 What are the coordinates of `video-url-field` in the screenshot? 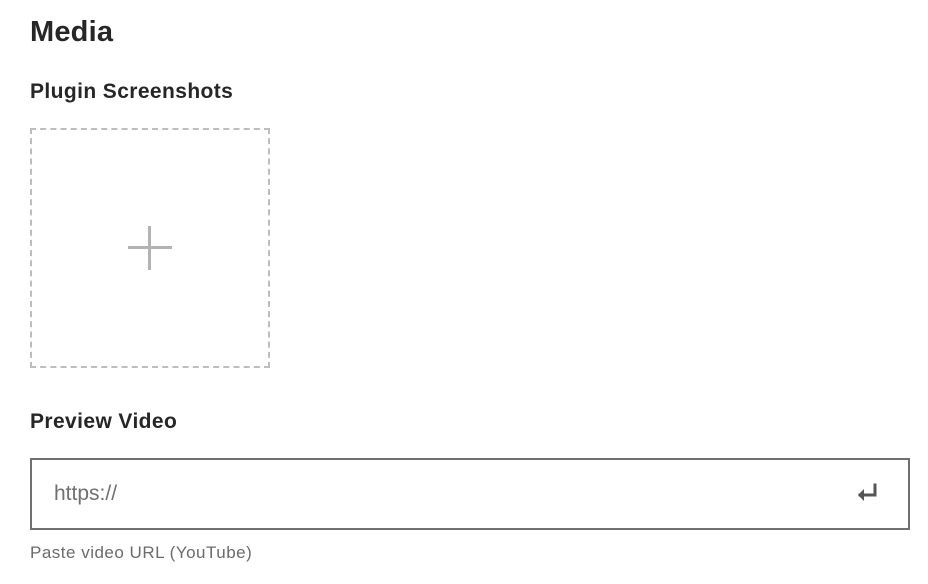 It's located at (470, 494).